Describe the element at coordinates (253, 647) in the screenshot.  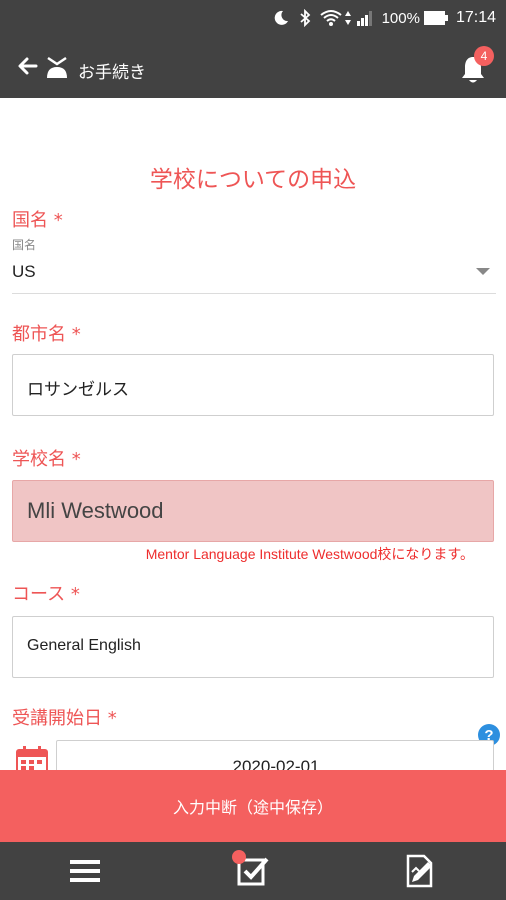
I see `course-input: General English` at that location.